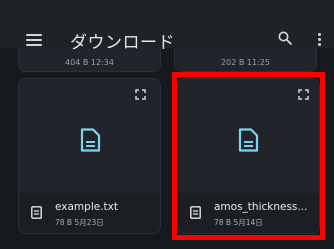 This screenshot has width=334, height=249. I want to click on file-meta: 202 B 11:25, so click(245, 62).